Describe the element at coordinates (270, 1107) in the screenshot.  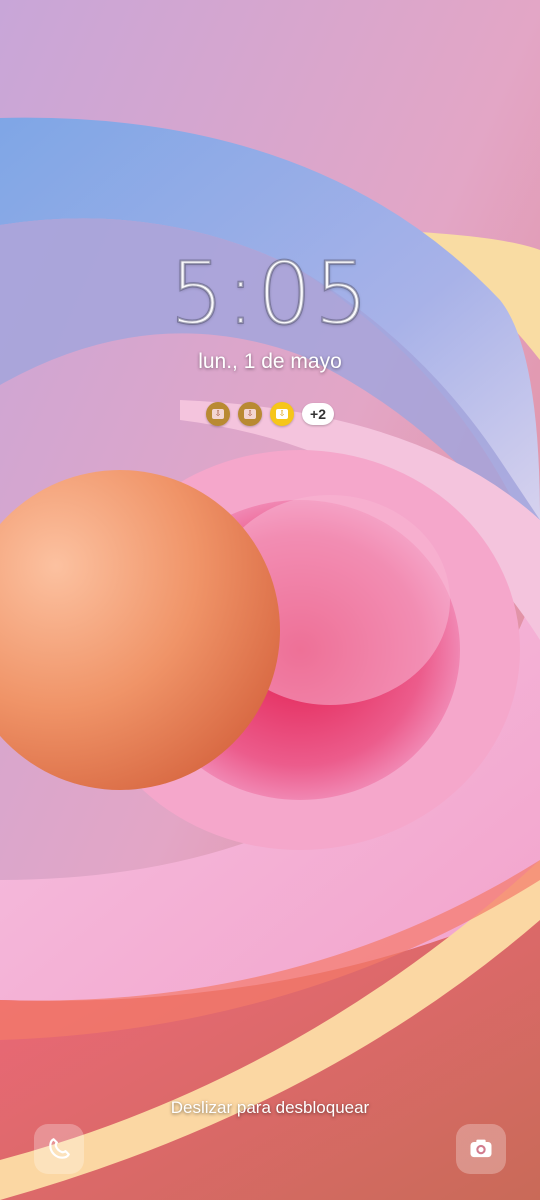
I see `swipe-to-unlock-hint: Deslizar para desbloquear` at that location.